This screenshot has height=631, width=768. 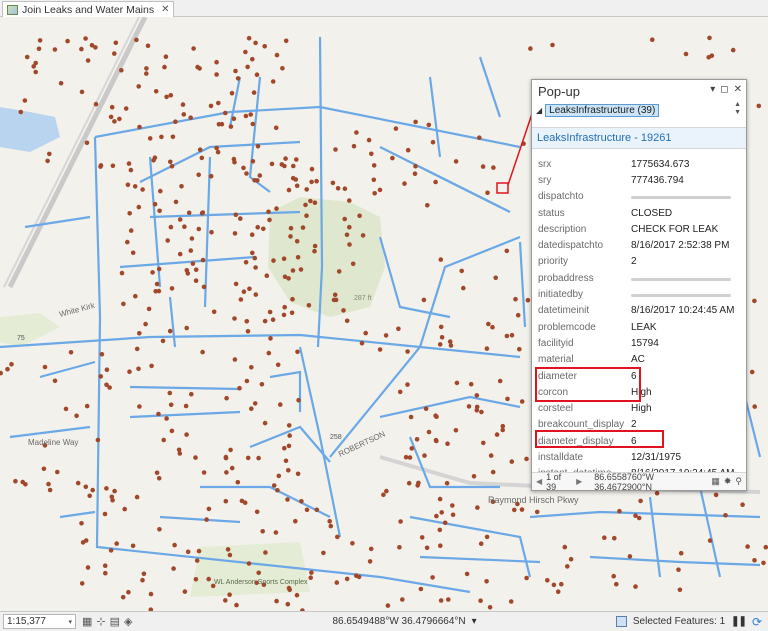 What do you see at coordinates (165, 9) in the screenshot?
I see `close-icon: ✕` at bounding box center [165, 9].